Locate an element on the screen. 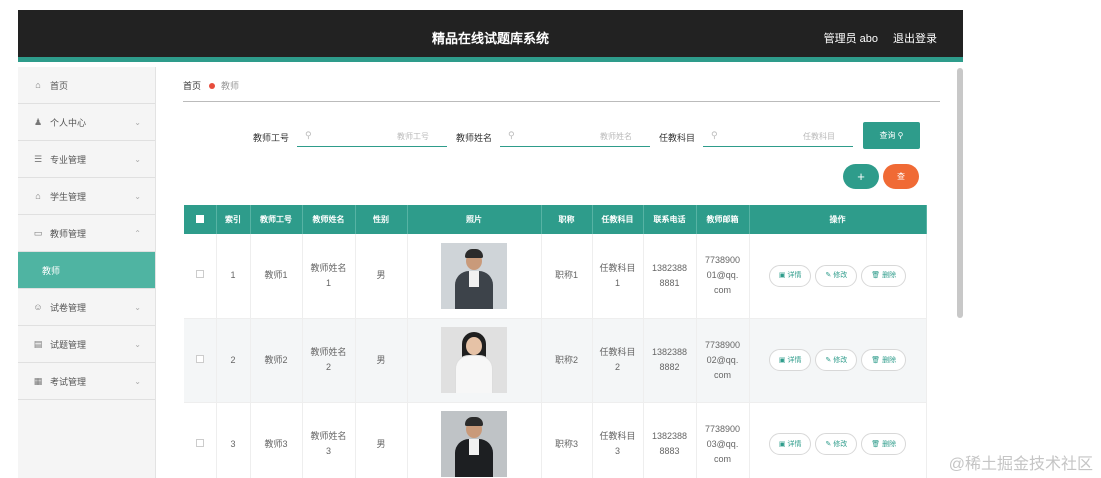  cell-email: 7738900 01@qq. com is located at coordinates (723, 276).